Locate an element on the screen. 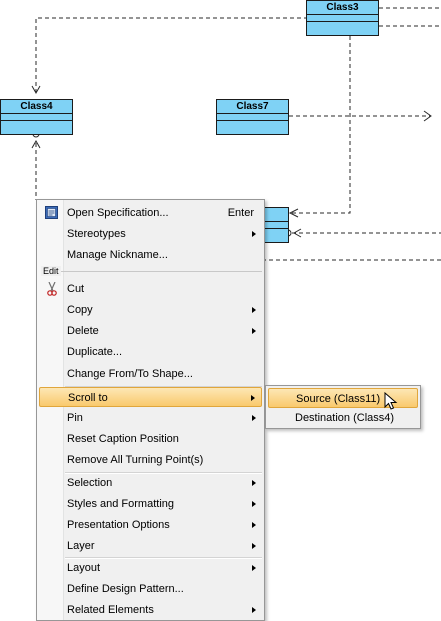 This screenshot has width=441, height=621. menu-item-delete: Delete is located at coordinates (150, 331).